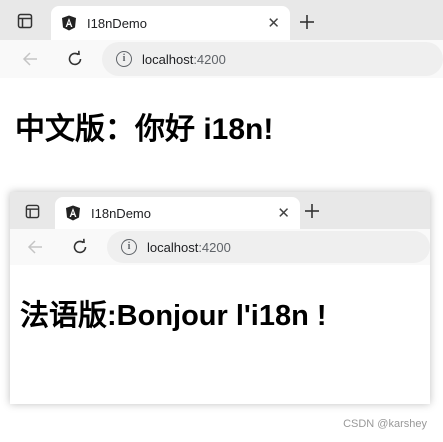  What do you see at coordinates (144, 129) in the screenshot?
I see `page-heading: 中文版：你好 i18n!` at bounding box center [144, 129].